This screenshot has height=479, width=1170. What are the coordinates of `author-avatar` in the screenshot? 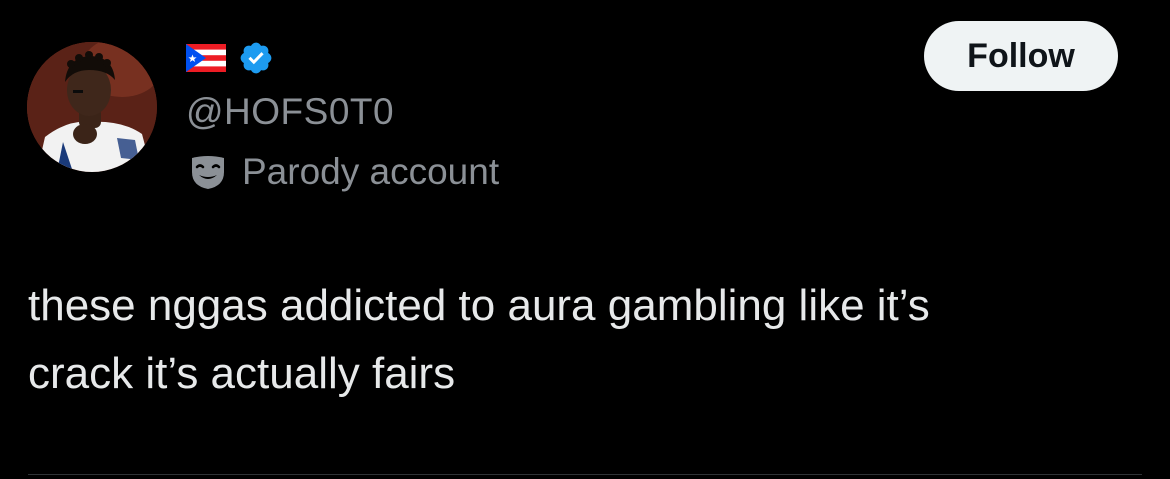 It's located at (92, 107).